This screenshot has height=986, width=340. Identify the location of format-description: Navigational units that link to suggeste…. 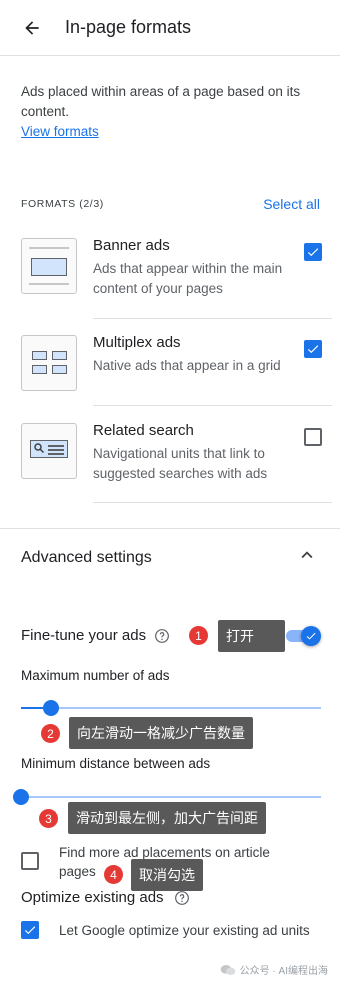
(180, 463).